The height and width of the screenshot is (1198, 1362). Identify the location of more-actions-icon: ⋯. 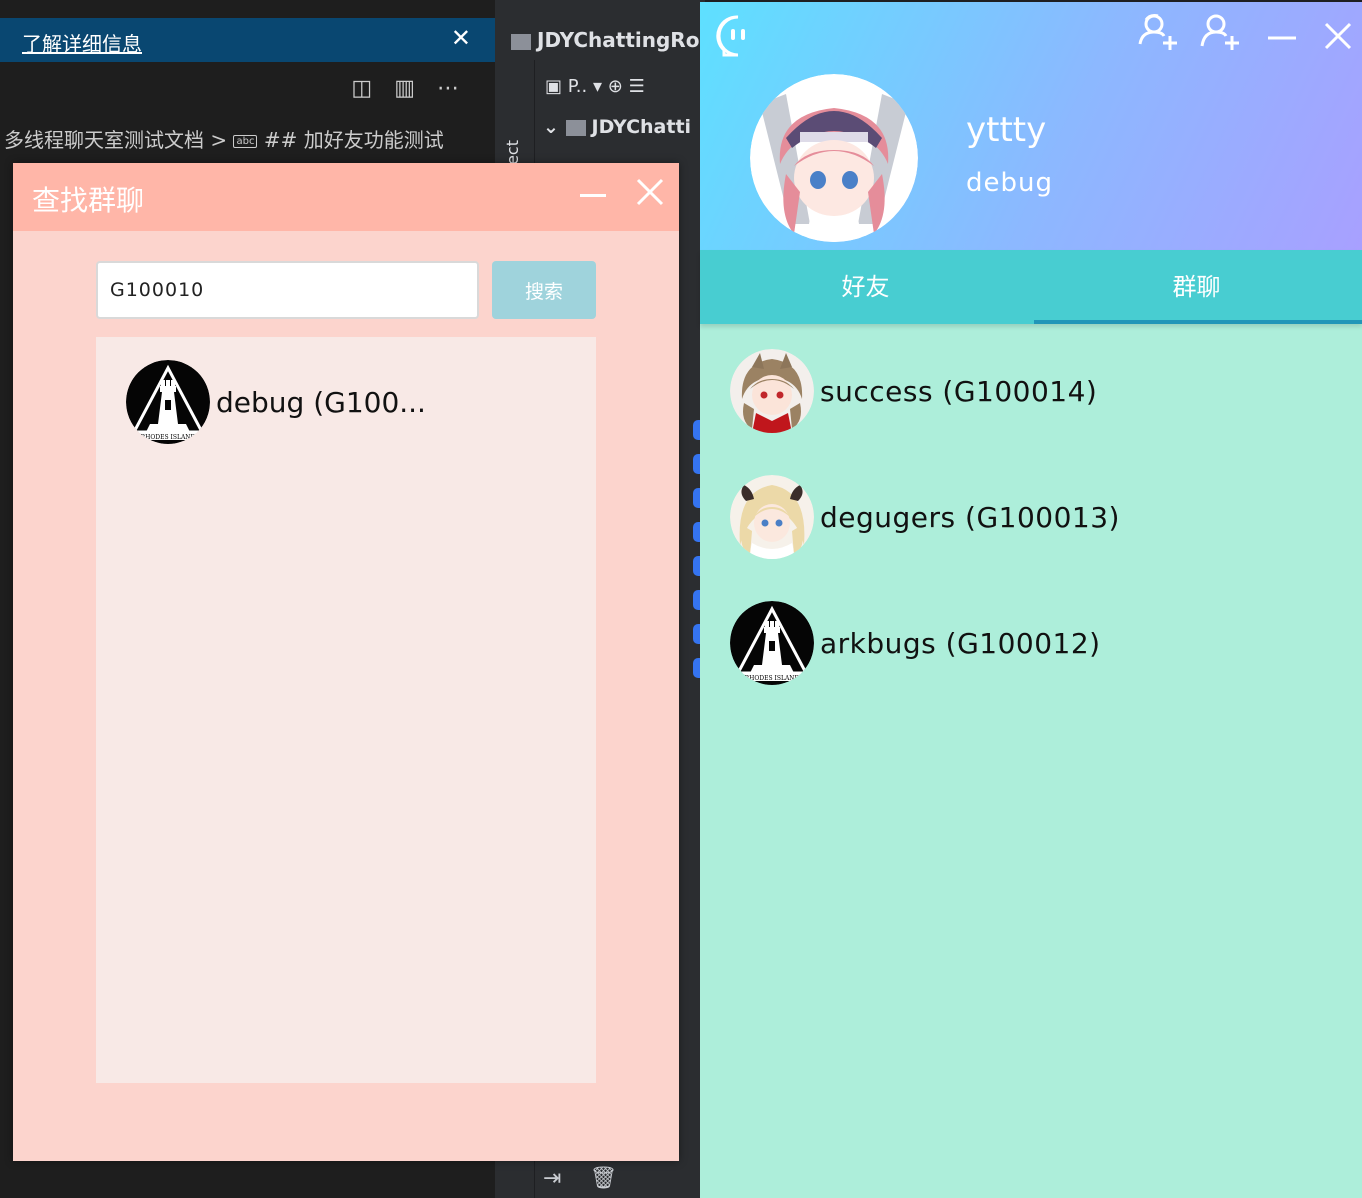
(448, 88).